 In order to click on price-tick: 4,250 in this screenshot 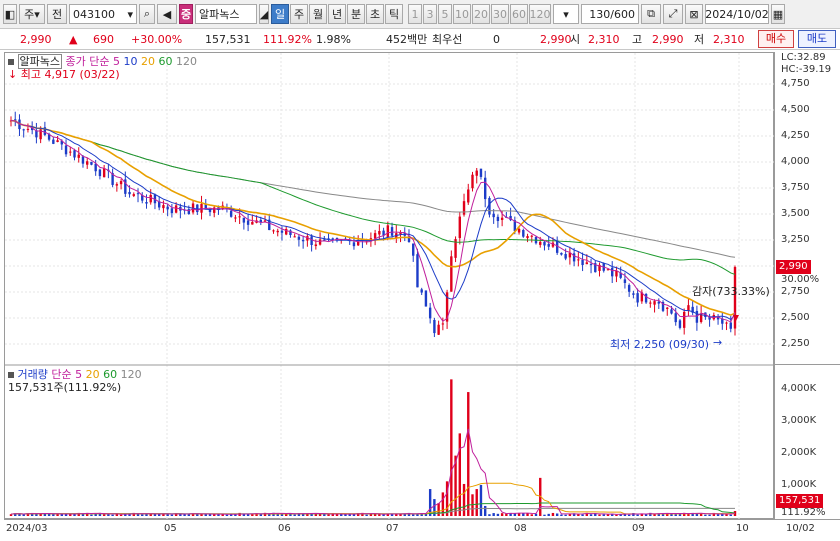, I will do `click(795, 135)`.